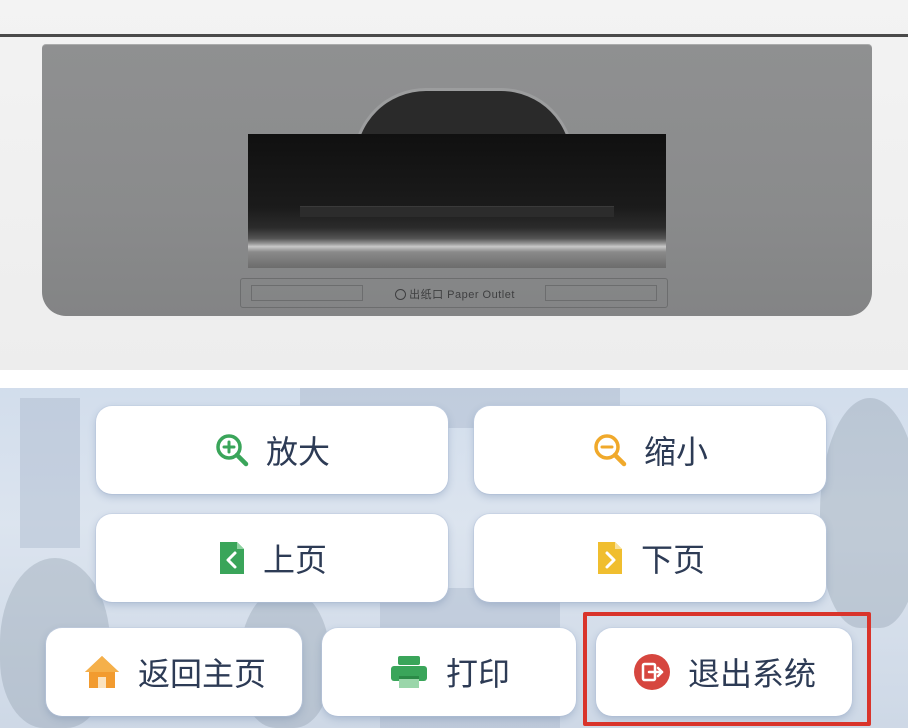 The image size is (908, 728). I want to click on next-page-label: 下页, so click(672, 560).